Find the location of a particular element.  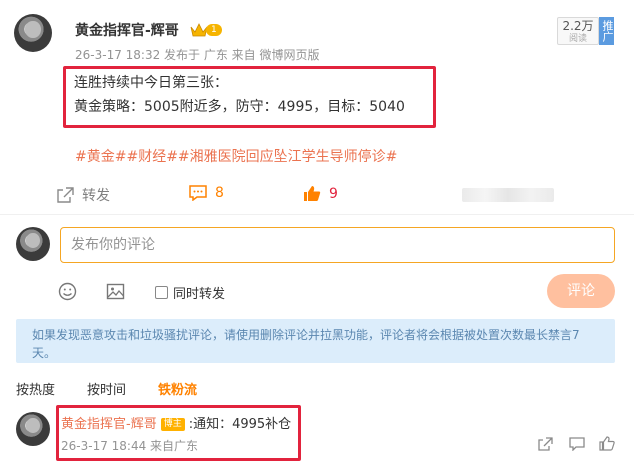

post-time-source: 26-3-17 18:32 发布于 广东 来自 微博网页版 is located at coordinates (197, 55).